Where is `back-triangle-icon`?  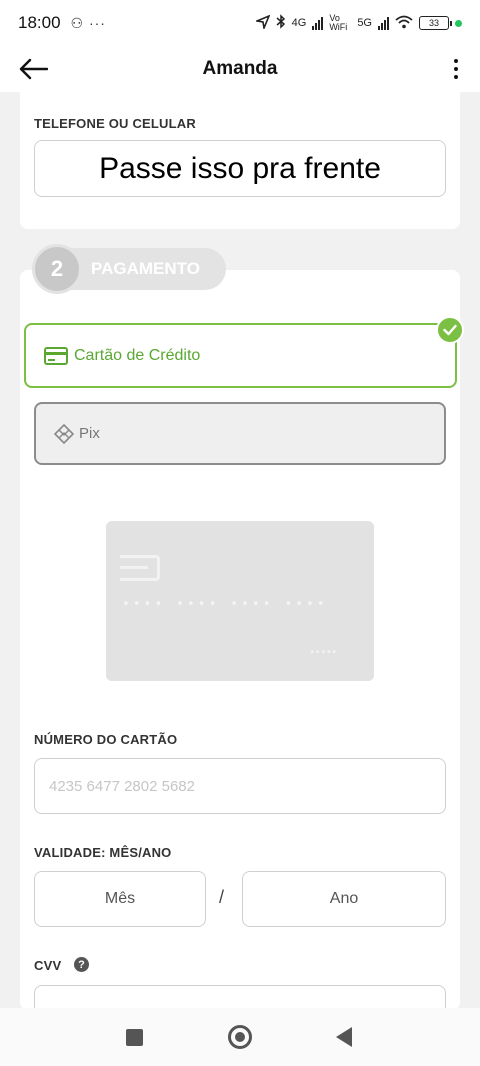 back-triangle-icon is located at coordinates (344, 1037).